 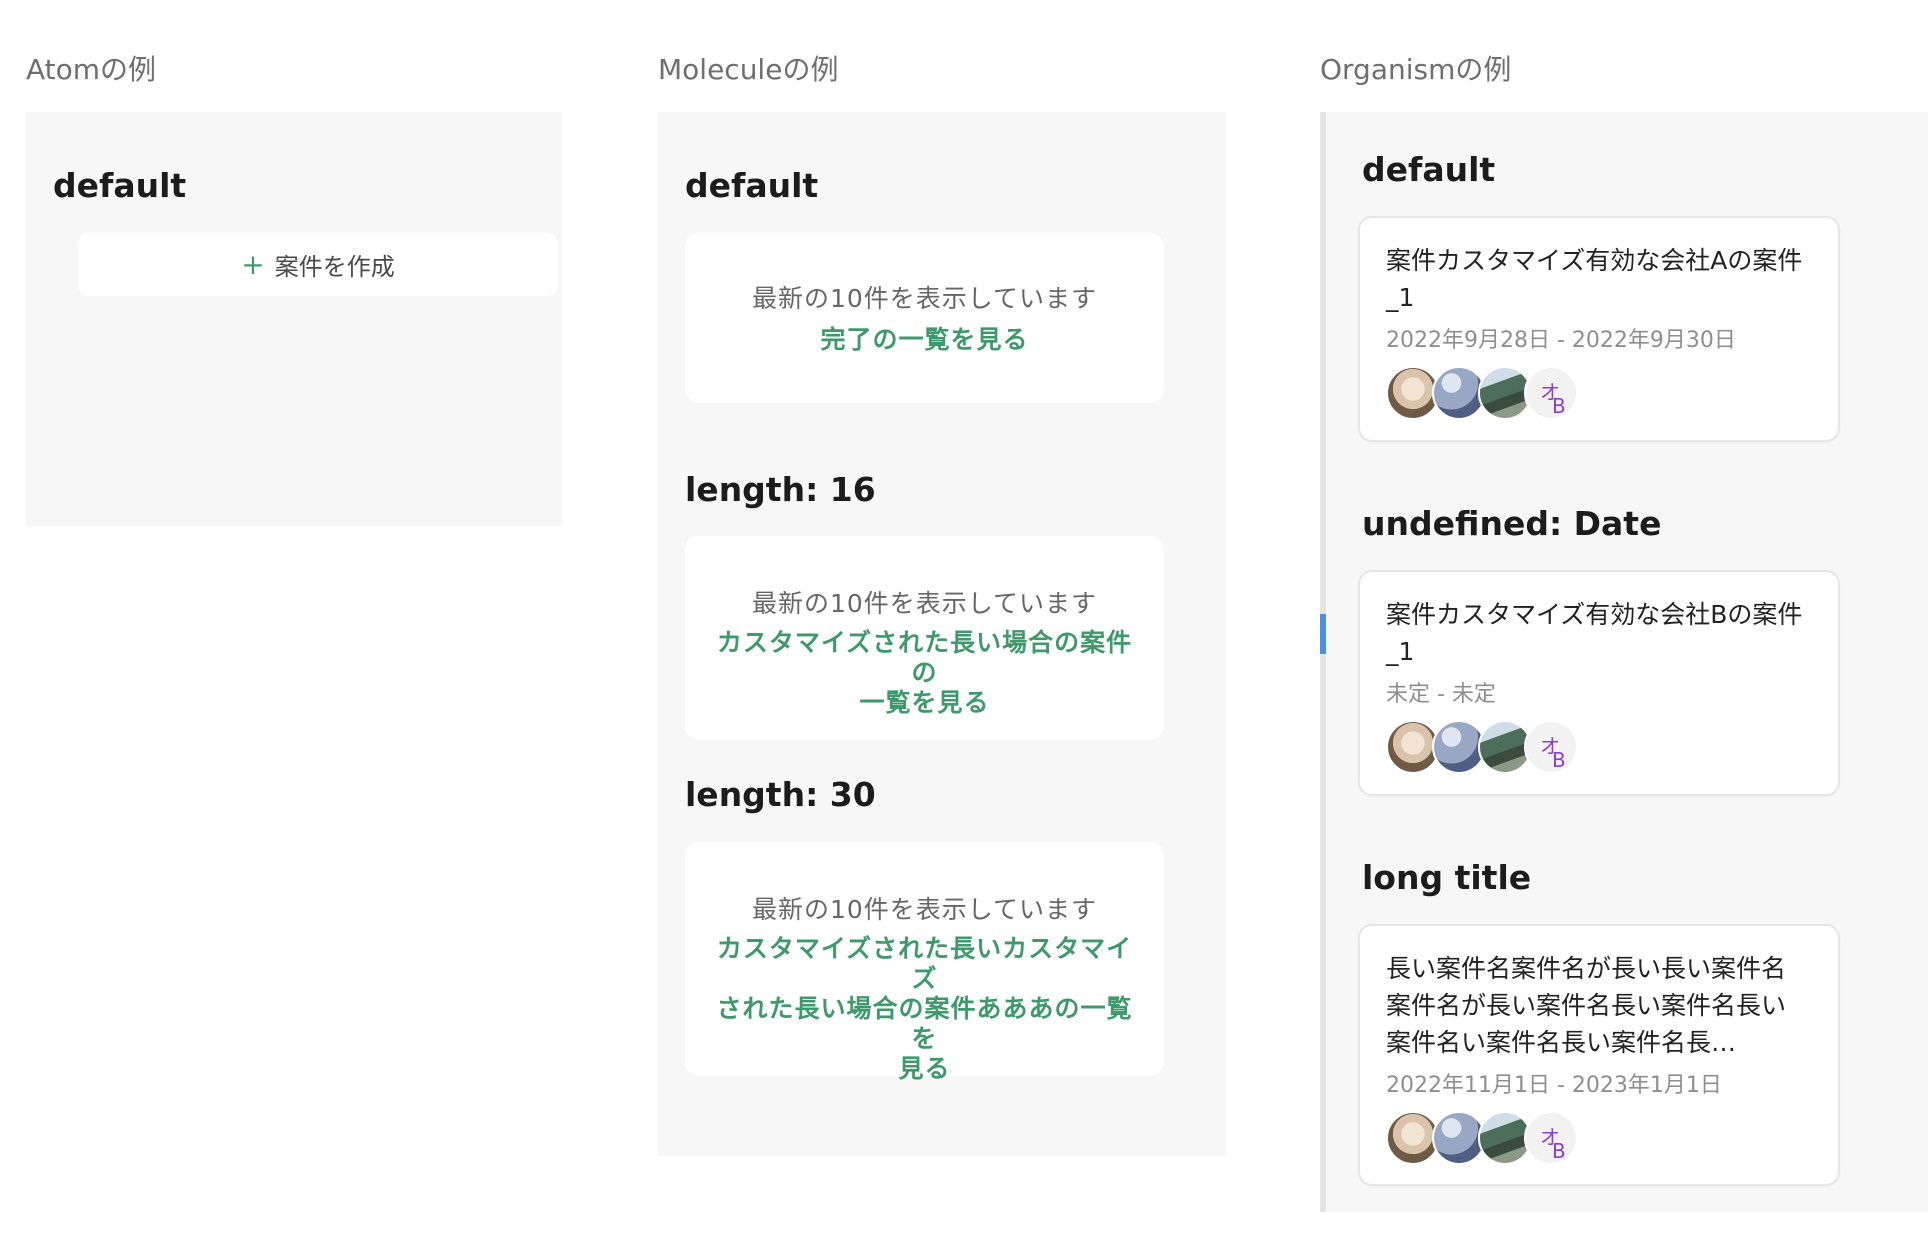 I want to click on project-title: 案件カスタマイズ有効な会社Bの案件 _1, so click(x=1594, y=633).